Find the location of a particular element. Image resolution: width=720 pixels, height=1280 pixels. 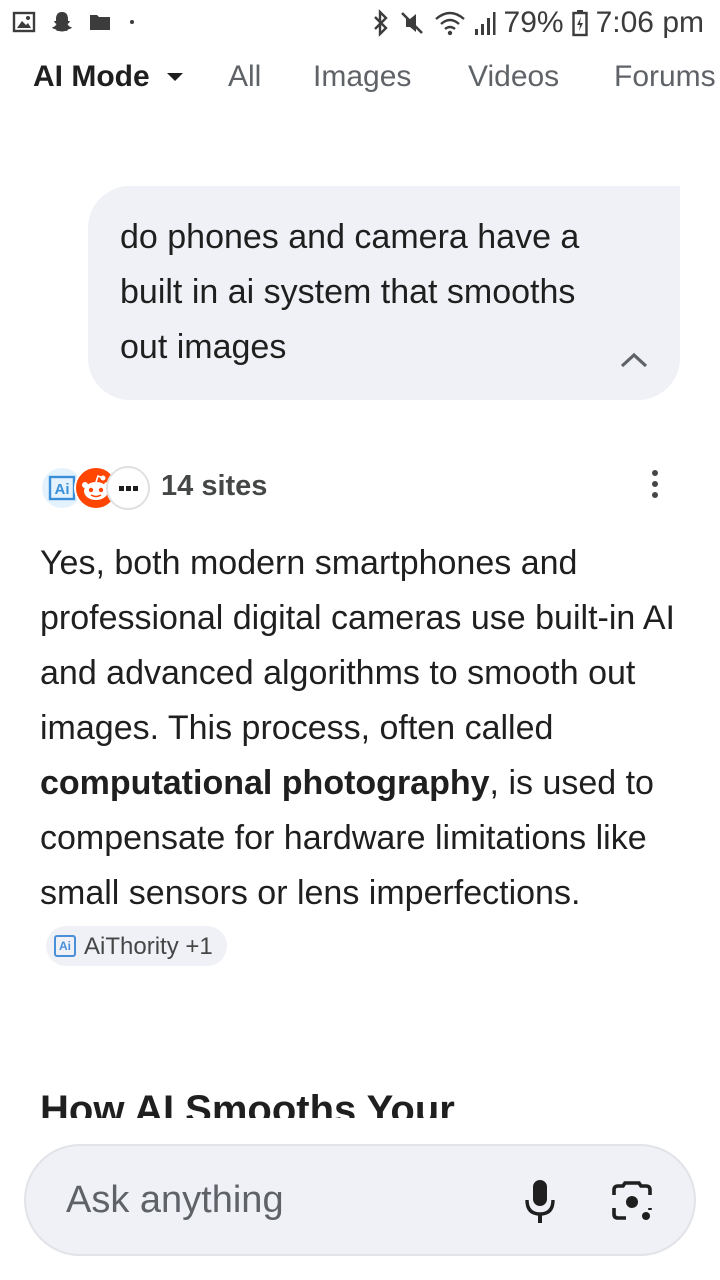

citation-chip: Ai AiThority +1 is located at coordinates (136, 946).